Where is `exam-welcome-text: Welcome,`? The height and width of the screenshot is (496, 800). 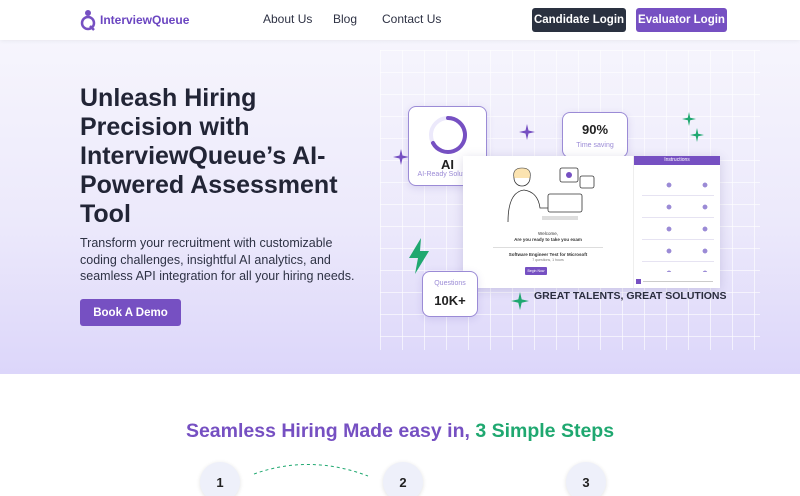
exam-welcome-text: Welcome, is located at coordinates (548, 233).